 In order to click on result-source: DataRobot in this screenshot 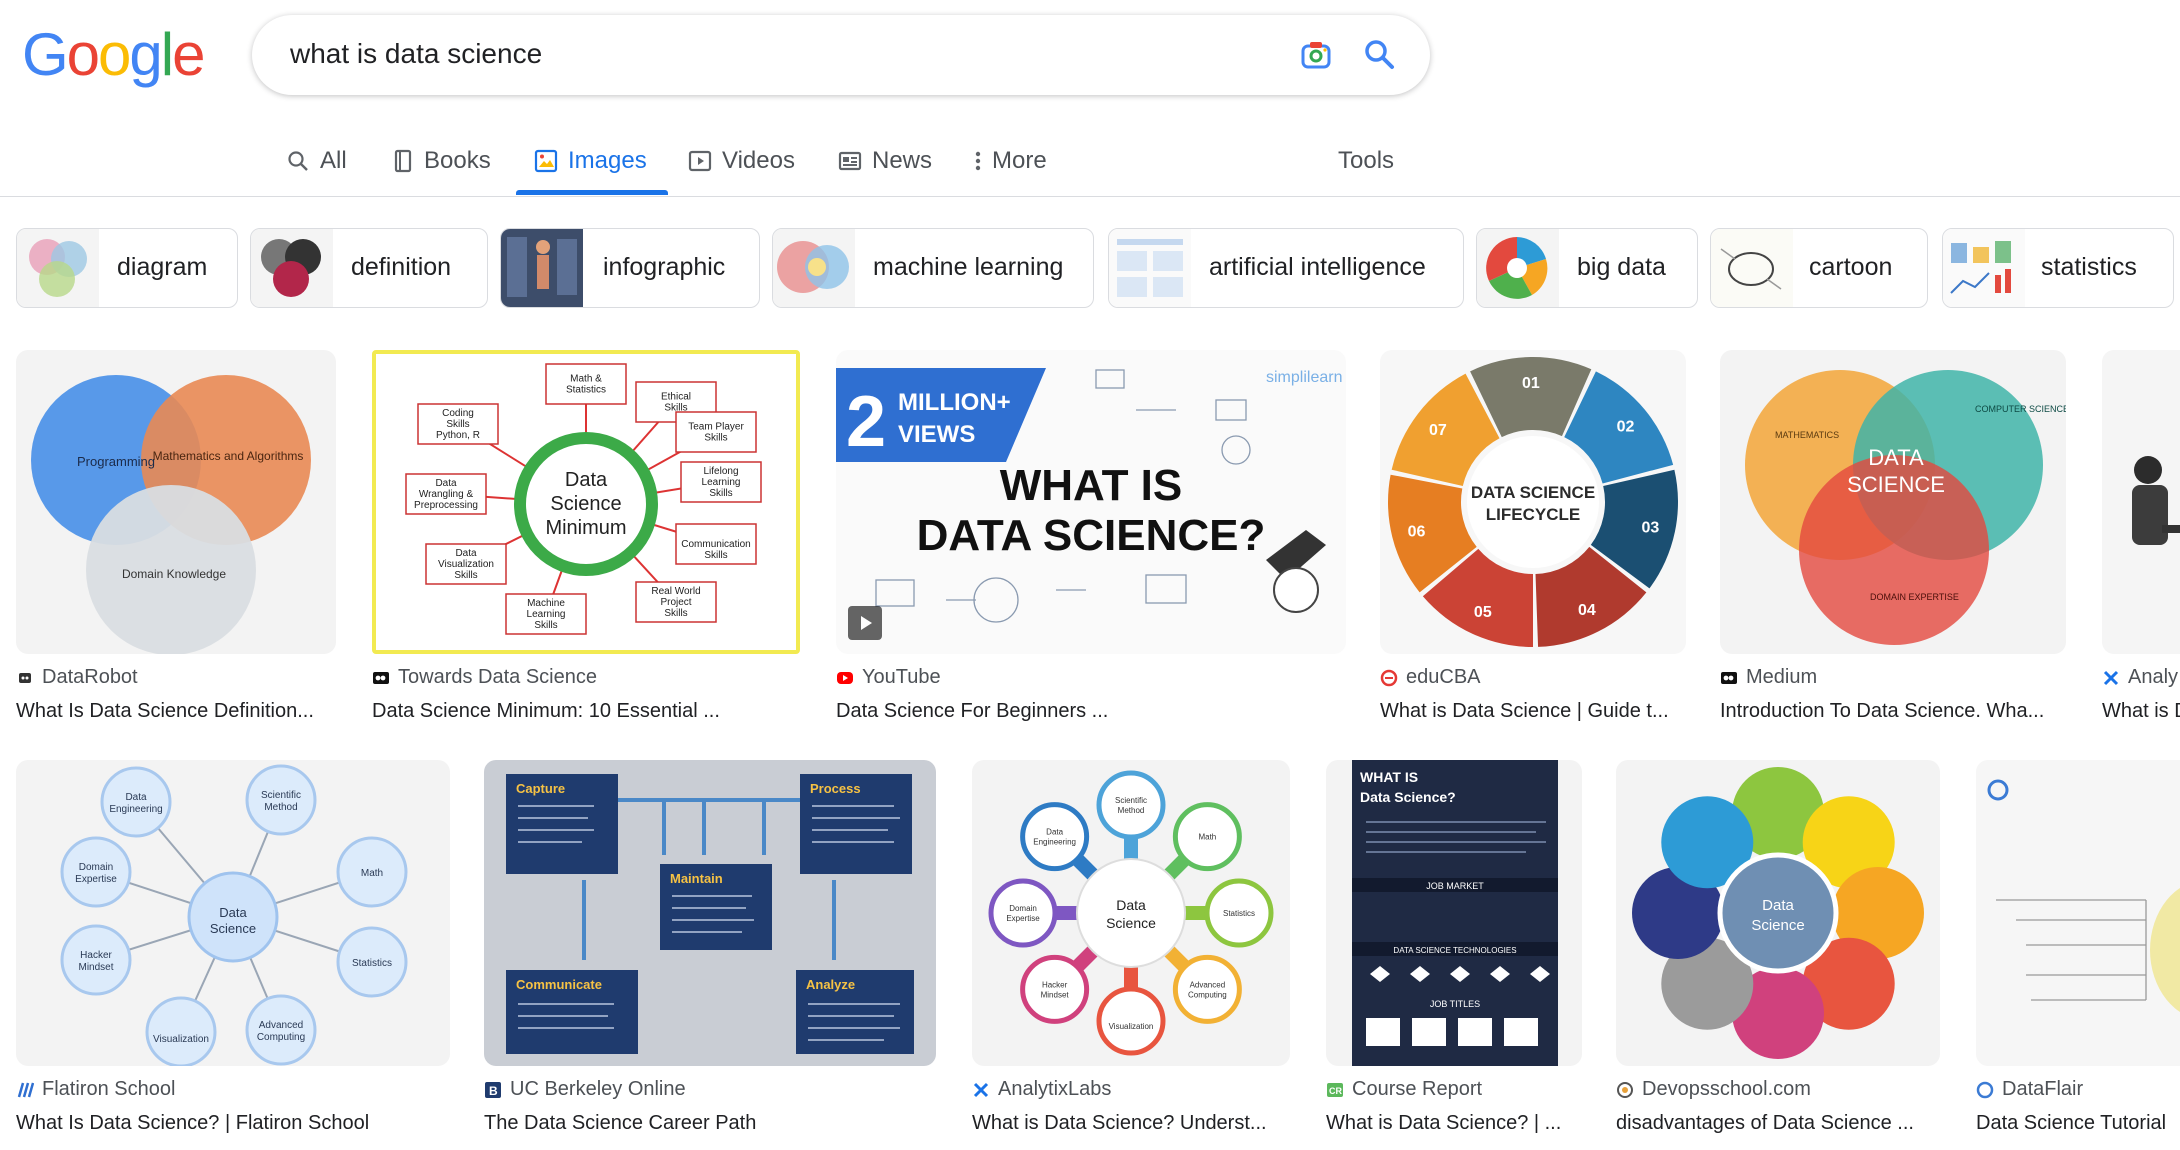, I will do `click(77, 677)`.